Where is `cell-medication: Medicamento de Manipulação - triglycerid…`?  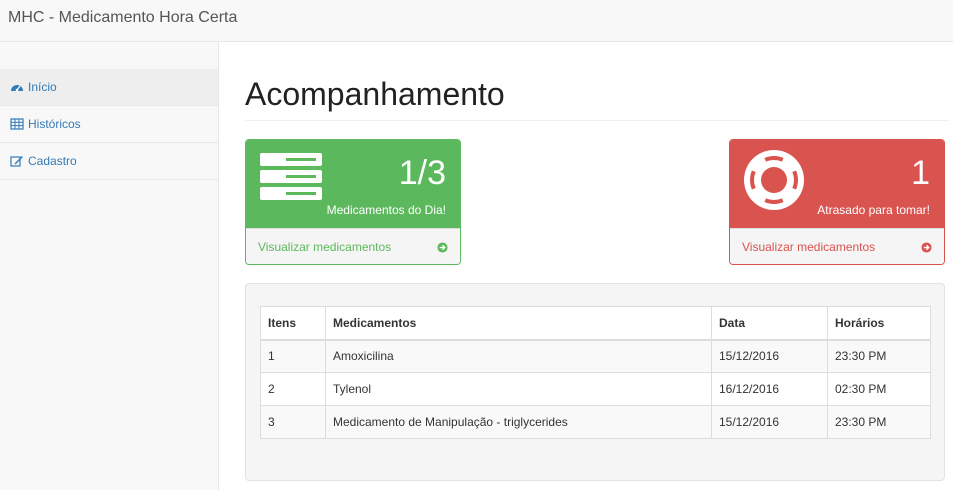
cell-medication: Medicamento de Manipulação - triglycerid… is located at coordinates (518, 422).